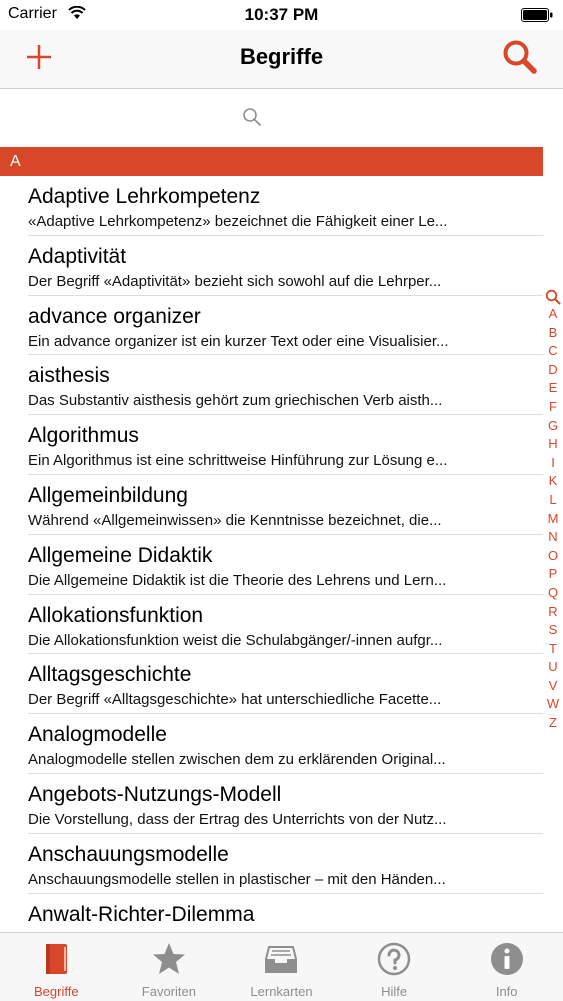  I want to click on tab-favoriten: Favoriten, so click(169, 967).